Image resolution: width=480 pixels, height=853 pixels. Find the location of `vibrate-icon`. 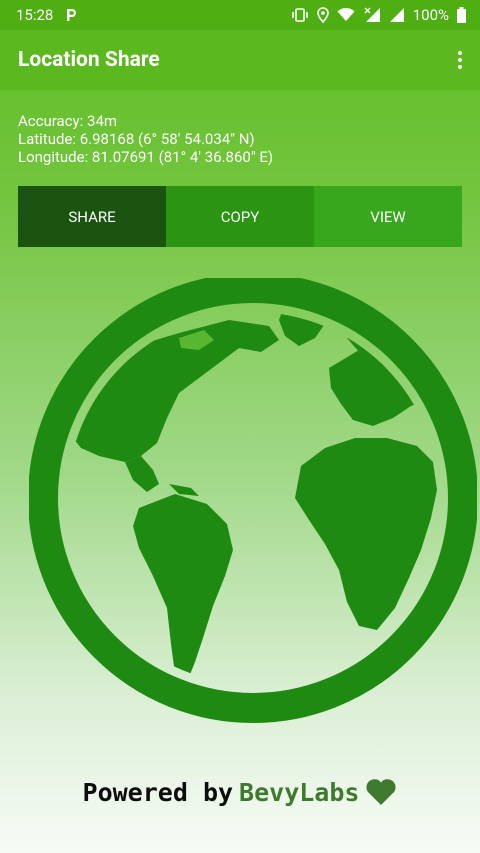

vibrate-icon is located at coordinates (300, 15).